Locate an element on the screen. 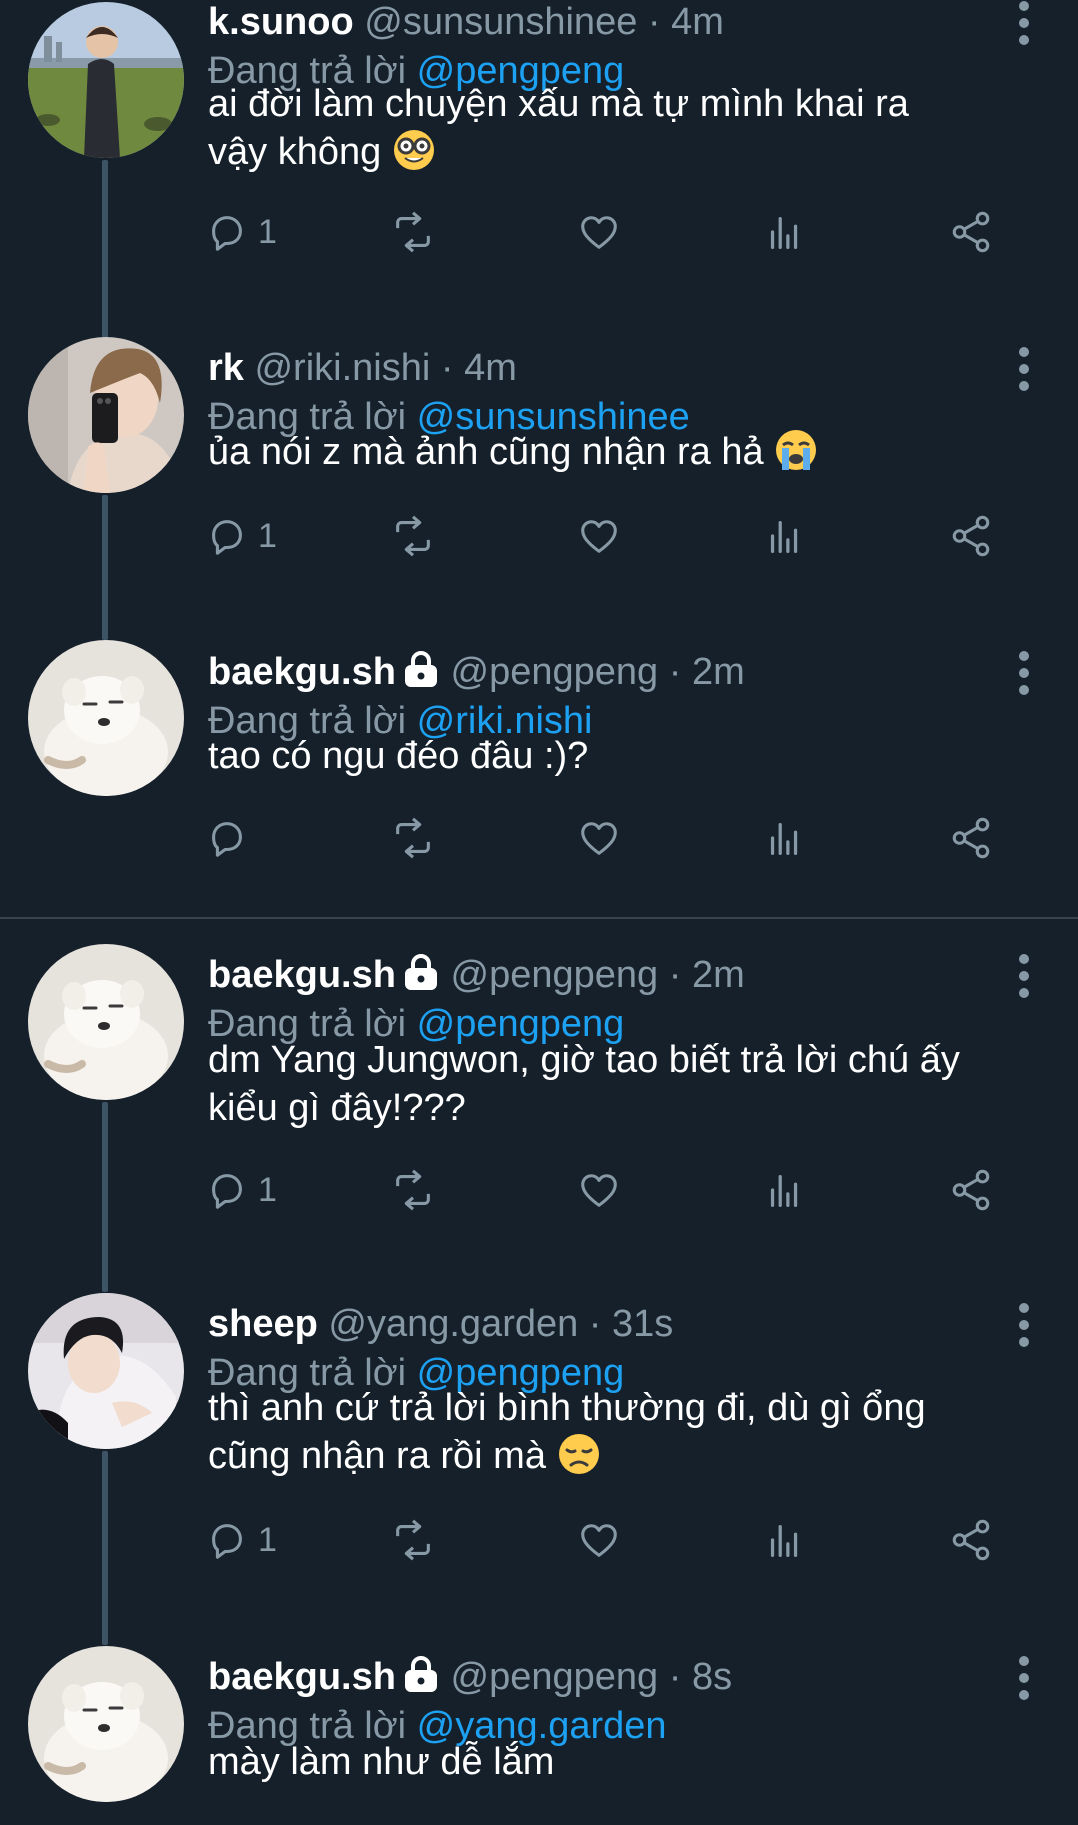 The height and width of the screenshot is (1825, 1078). display-name: k.sunoo is located at coordinates (281, 22).